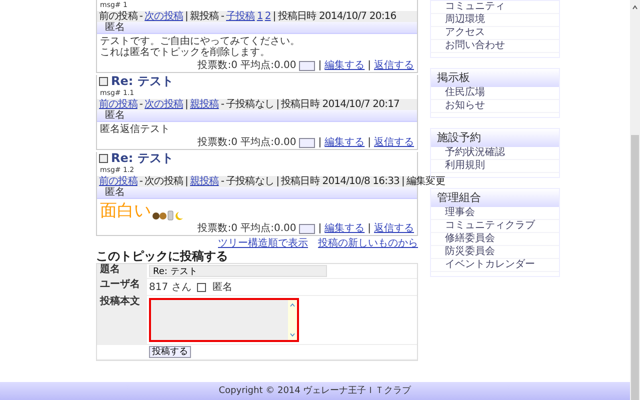 The width and height of the screenshot is (640, 400). What do you see at coordinates (267, 16) in the screenshot?
I see `nav-link: 2` at bounding box center [267, 16].